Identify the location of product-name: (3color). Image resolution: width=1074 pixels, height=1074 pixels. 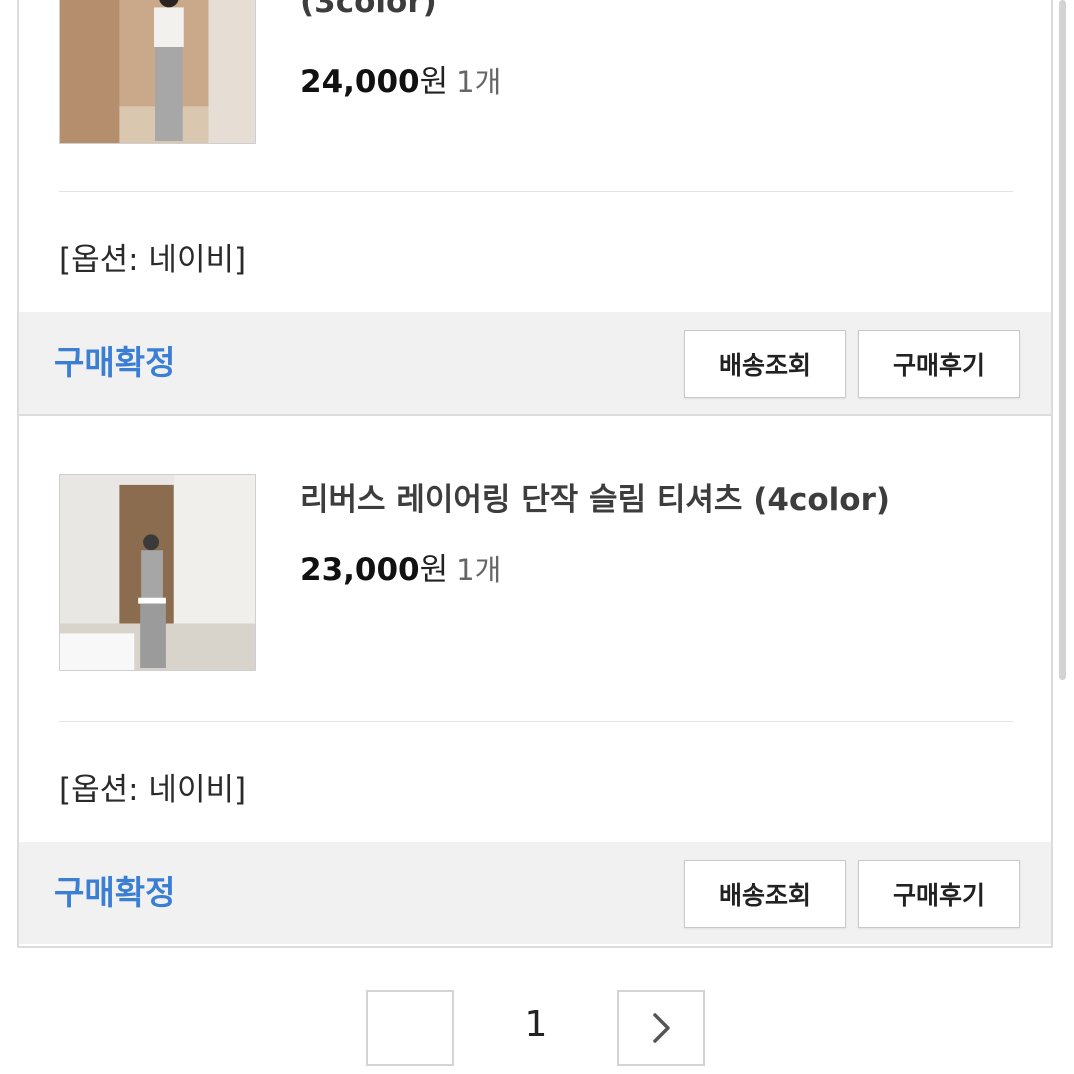
(368, 10).